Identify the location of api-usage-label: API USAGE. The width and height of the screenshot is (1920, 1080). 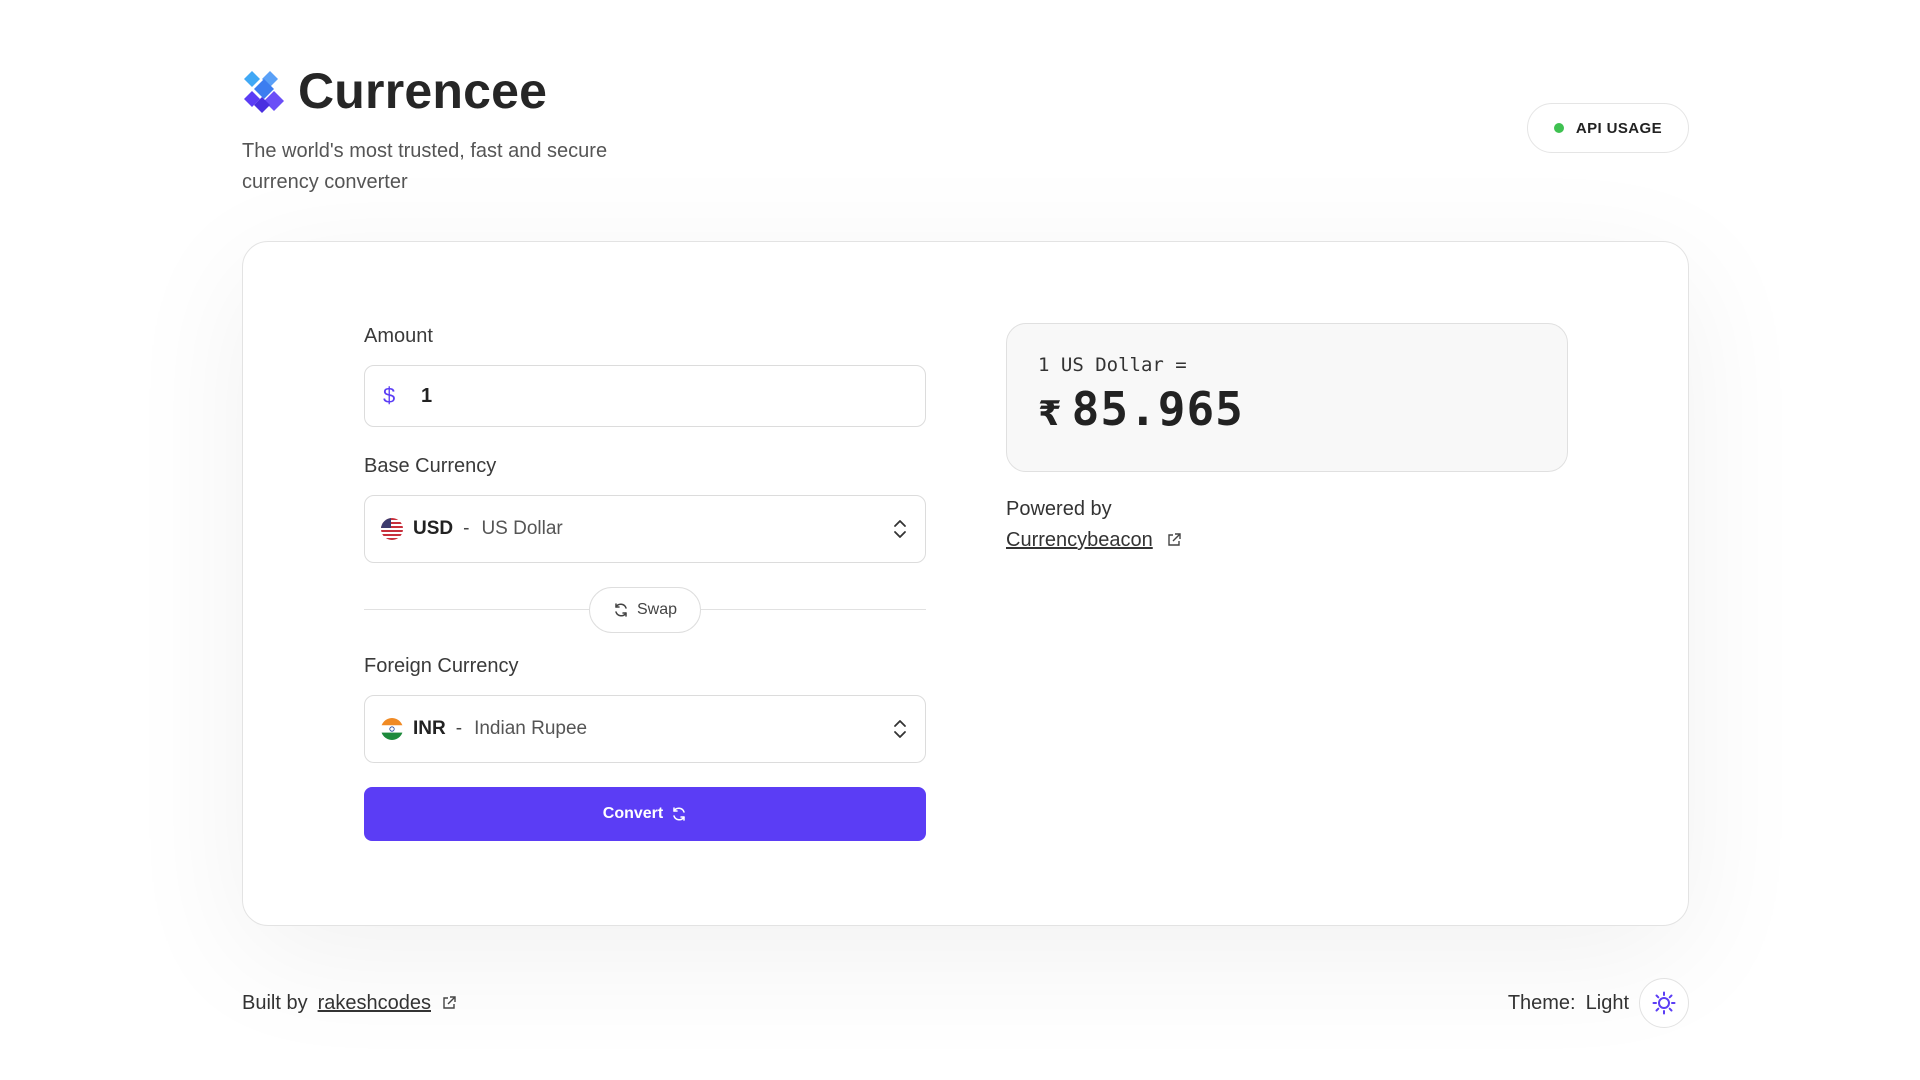
(1618, 128).